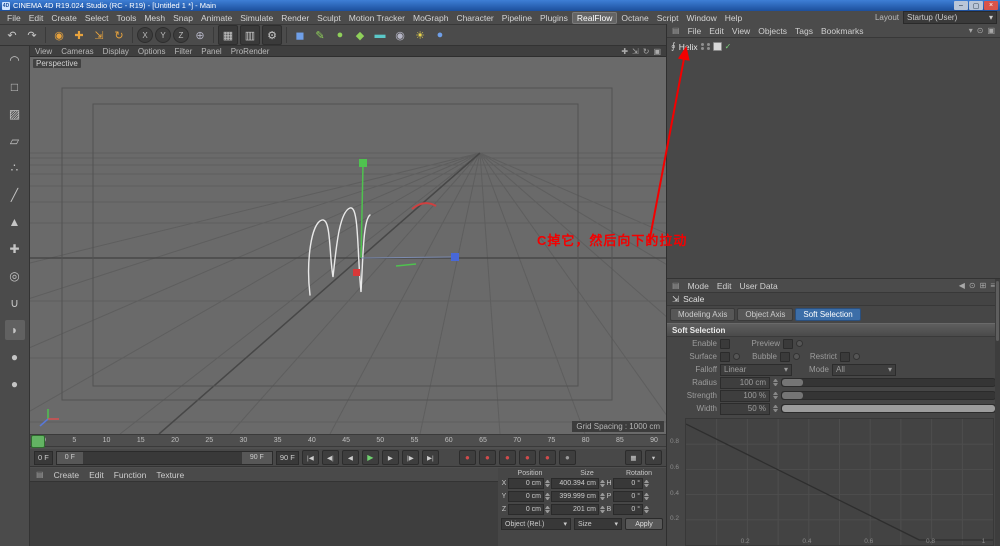 The image size is (1000, 546). What do you see at coordinates (657, 51) in the screenshot?
I see `toggle-views-icon: ▣` at bounding box center [657, 51].